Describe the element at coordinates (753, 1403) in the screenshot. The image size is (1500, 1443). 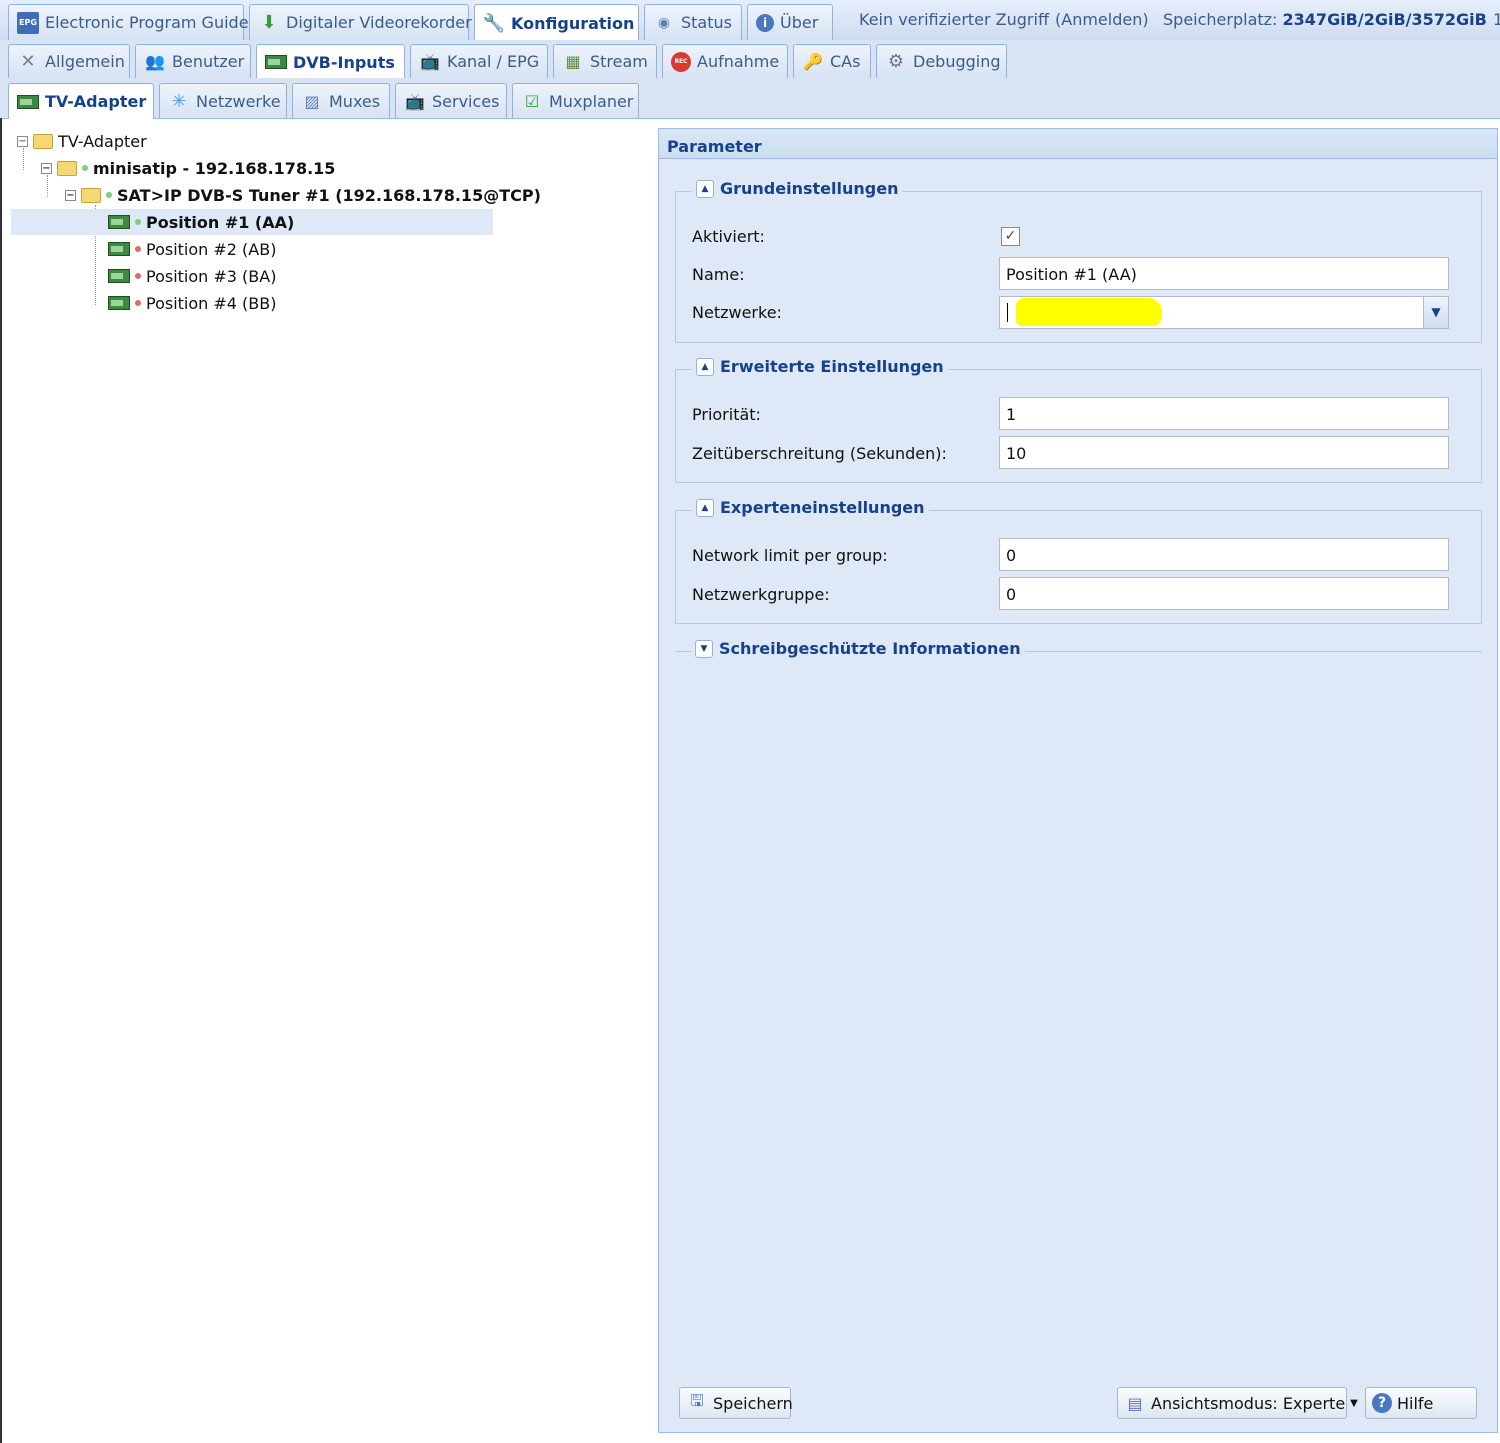
I see `button-label: Speichern` at that location.